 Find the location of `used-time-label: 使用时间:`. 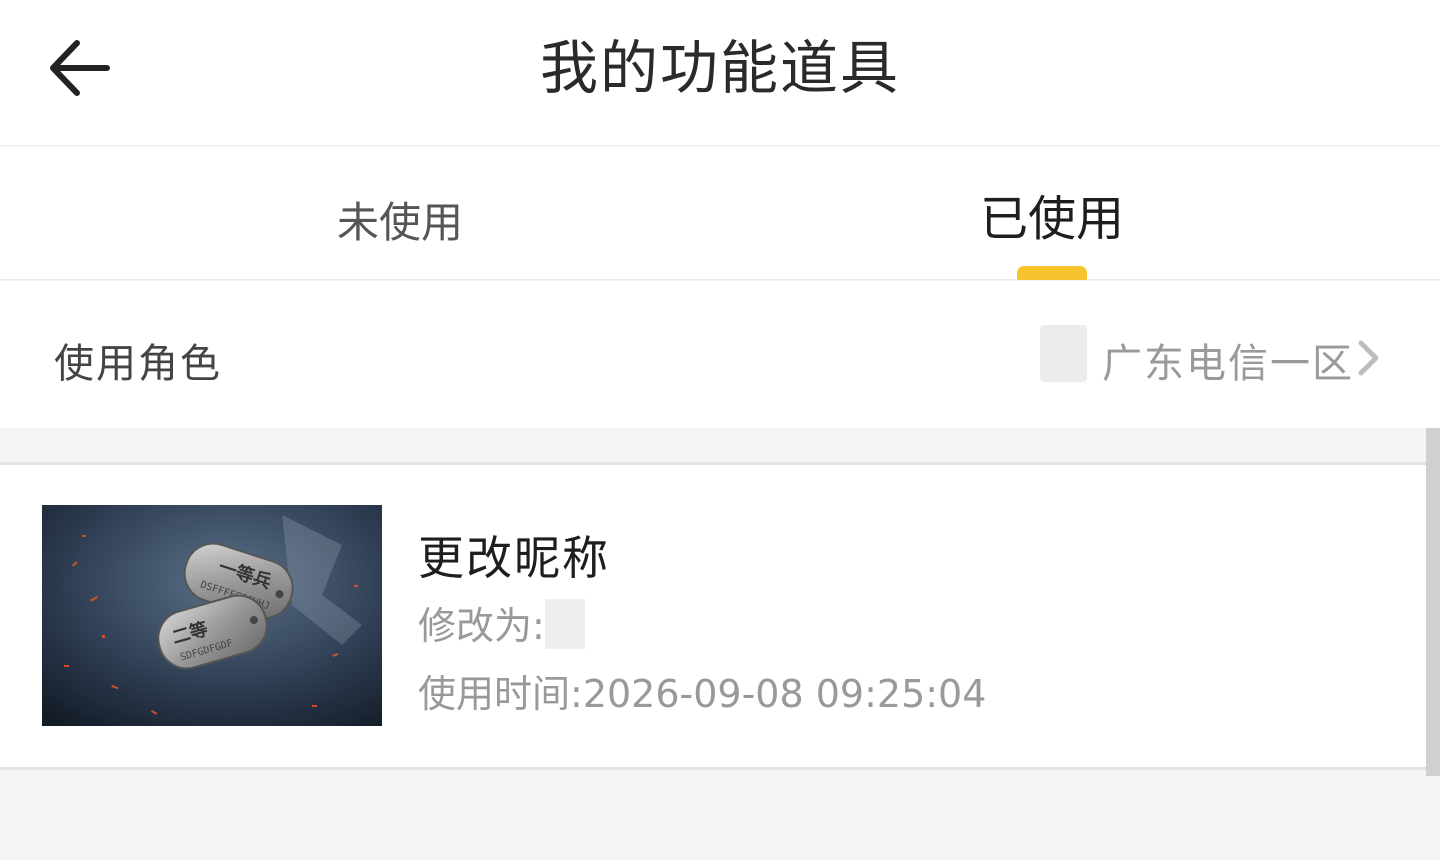

used-time-label: 使用时间: is located at coordinates (500, 694).